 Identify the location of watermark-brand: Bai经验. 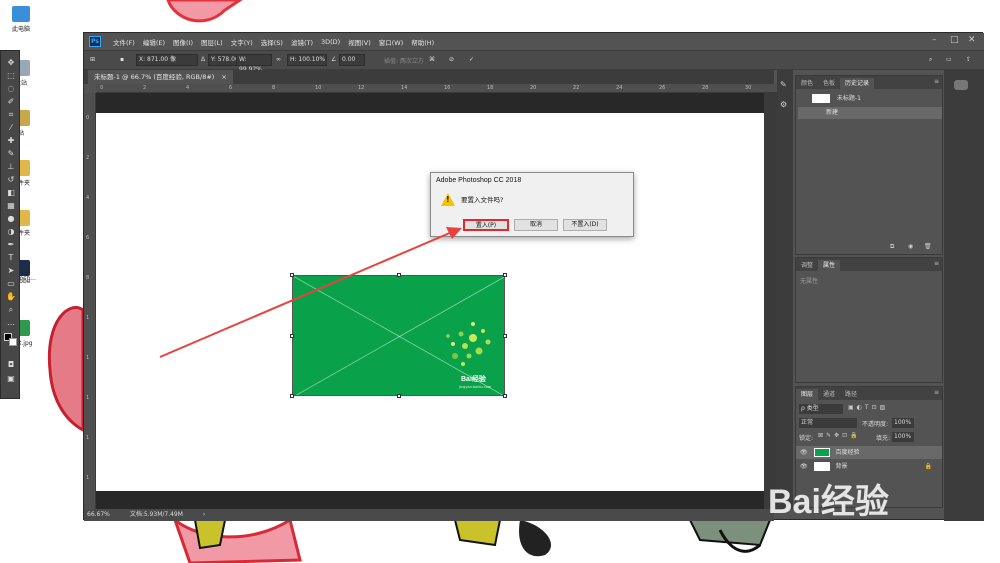
(828, 502).